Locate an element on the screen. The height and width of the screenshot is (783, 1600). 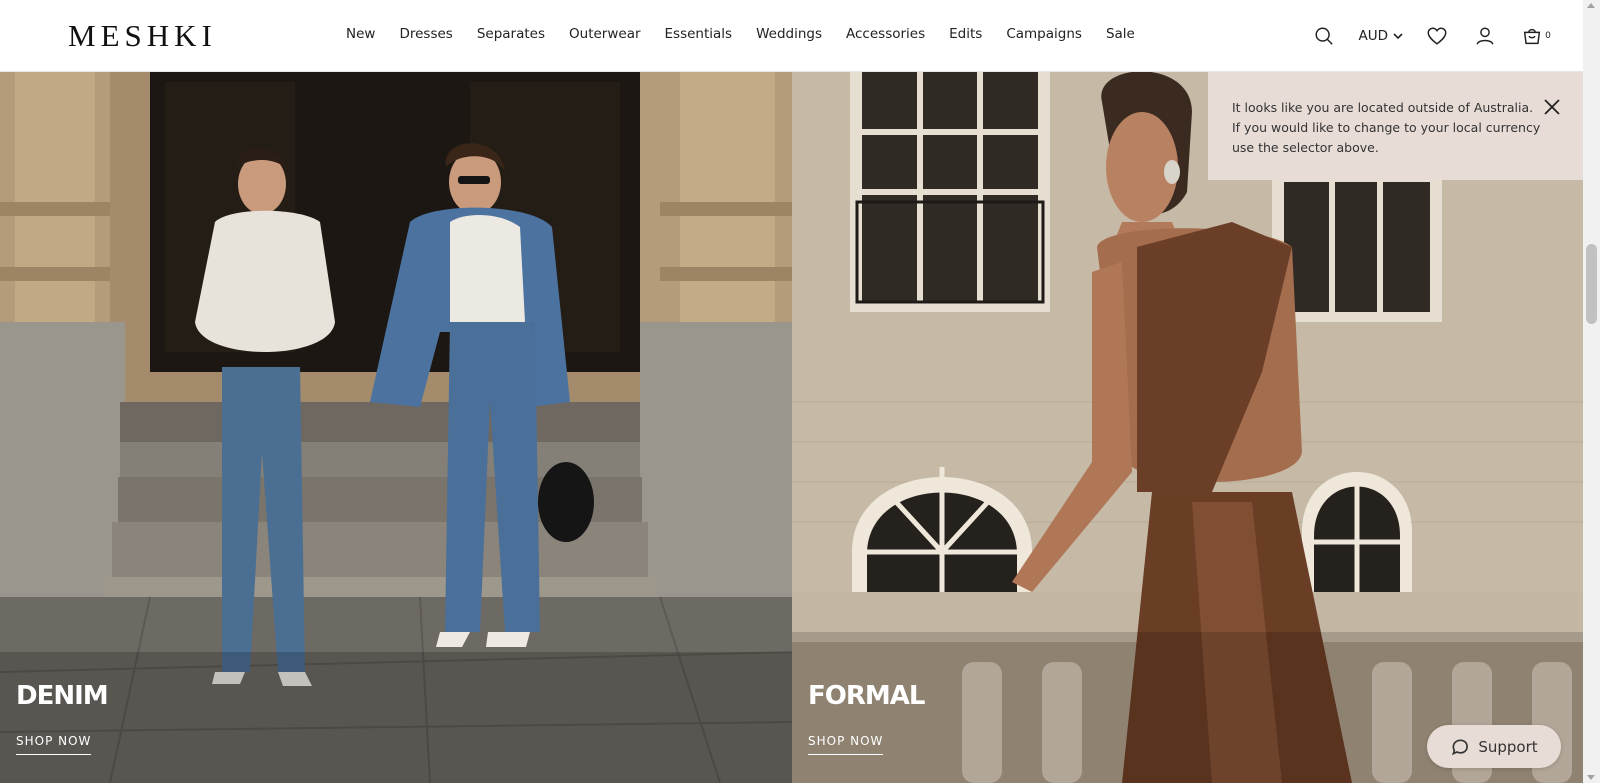
wishlist-button is located at coordinates (1437, 36).